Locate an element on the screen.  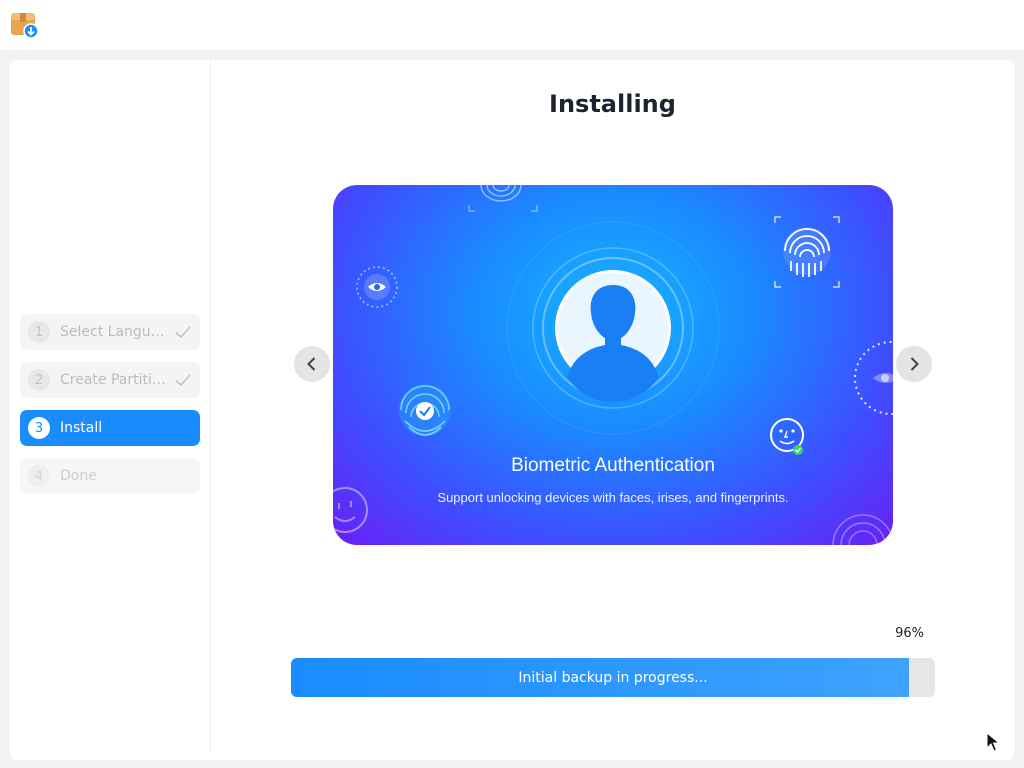
progress-percent: 96% is located at coordinates (909, 633).